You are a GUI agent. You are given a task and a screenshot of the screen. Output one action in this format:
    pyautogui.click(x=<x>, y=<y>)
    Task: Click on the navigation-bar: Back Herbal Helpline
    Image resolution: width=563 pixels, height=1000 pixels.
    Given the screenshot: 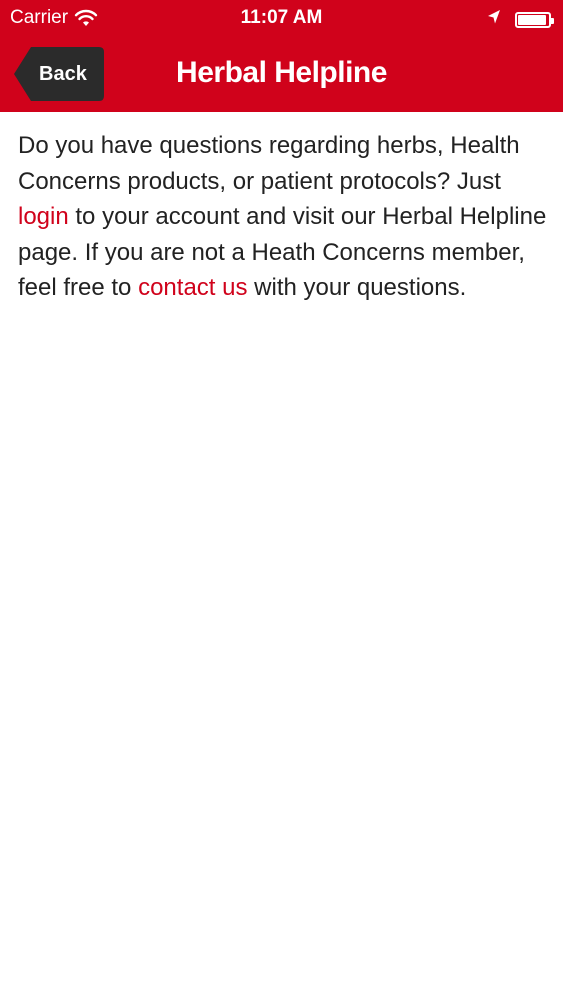 What is the action you would take?
    pyautogui.click(x=281, y=75)
    